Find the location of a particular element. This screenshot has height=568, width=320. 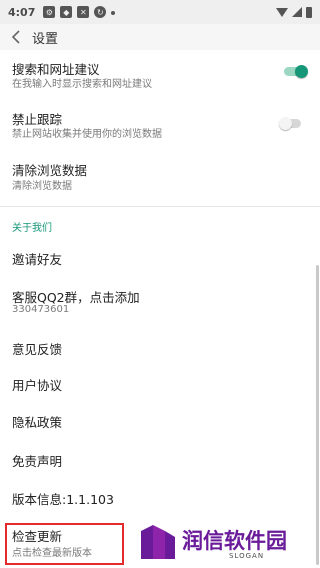

toolbar: 设置 is located at coordinates (160, 37).